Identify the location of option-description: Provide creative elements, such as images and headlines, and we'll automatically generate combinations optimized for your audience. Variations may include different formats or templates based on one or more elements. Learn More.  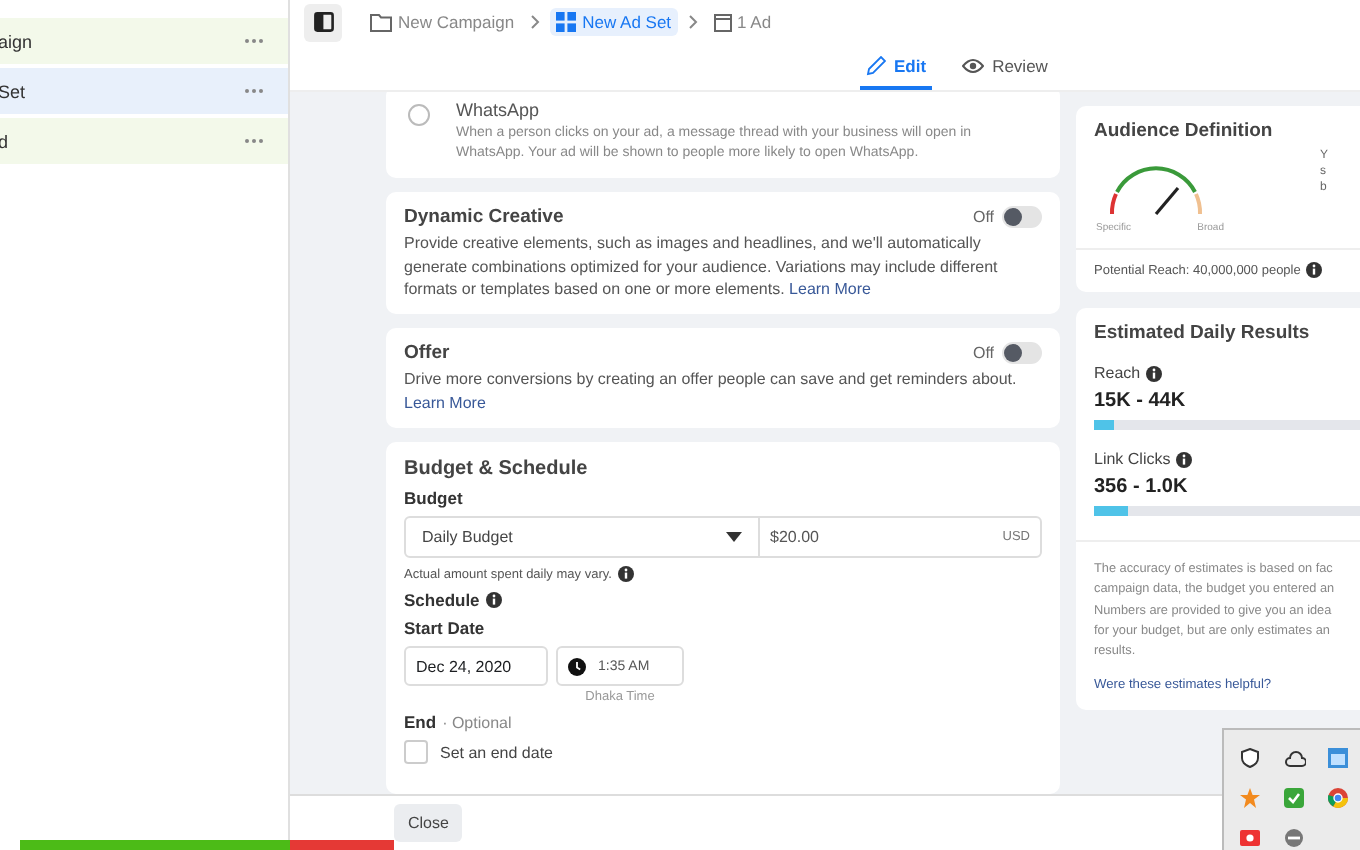
(702, 266).